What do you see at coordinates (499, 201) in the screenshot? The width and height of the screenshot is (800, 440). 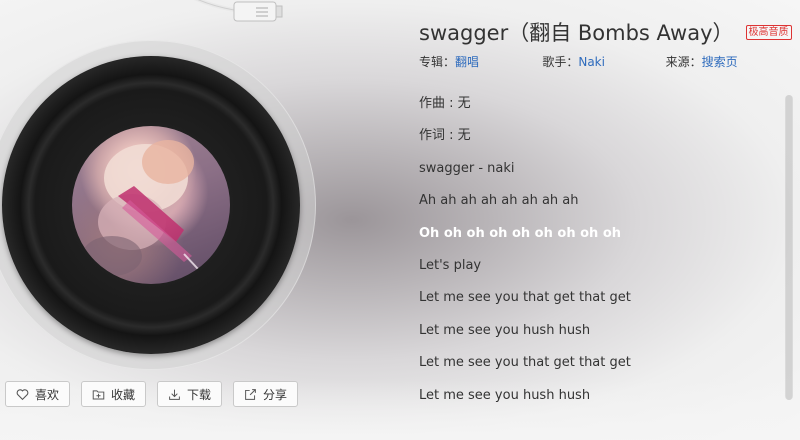 I see `lyric-line: Ah ah ah ah ah ah ah ah` at bounding box center [499, 201].